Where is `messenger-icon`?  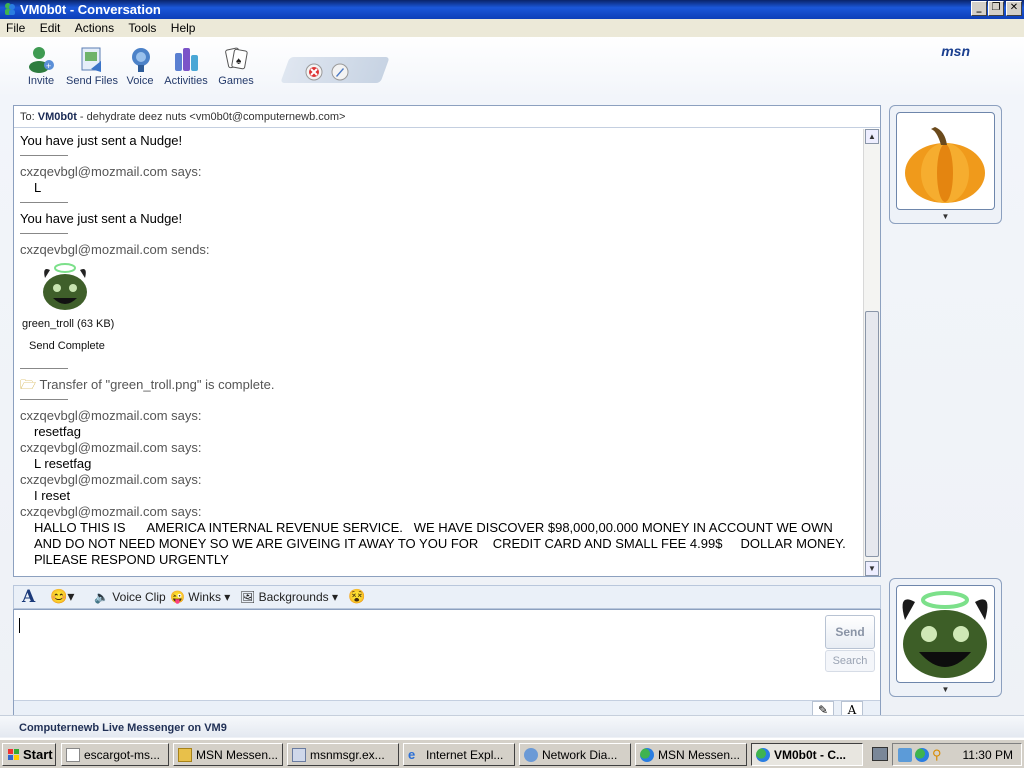 messenger-icon is located at coordinates (647, 755).